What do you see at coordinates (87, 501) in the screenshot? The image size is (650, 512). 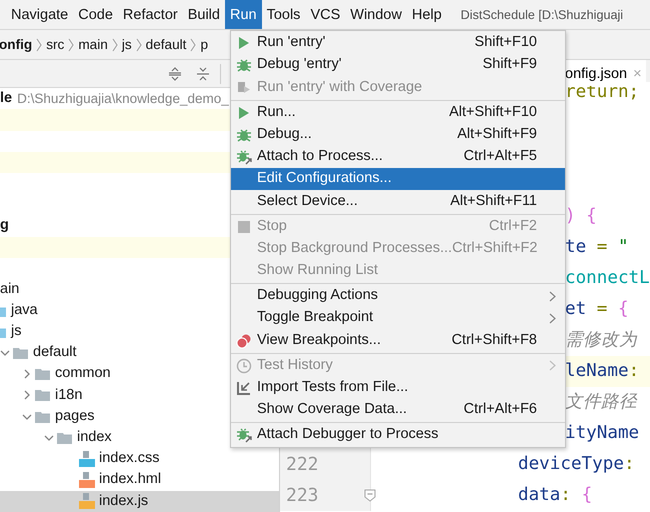 I see `js-file-icon` at bounding box center [87, 501].